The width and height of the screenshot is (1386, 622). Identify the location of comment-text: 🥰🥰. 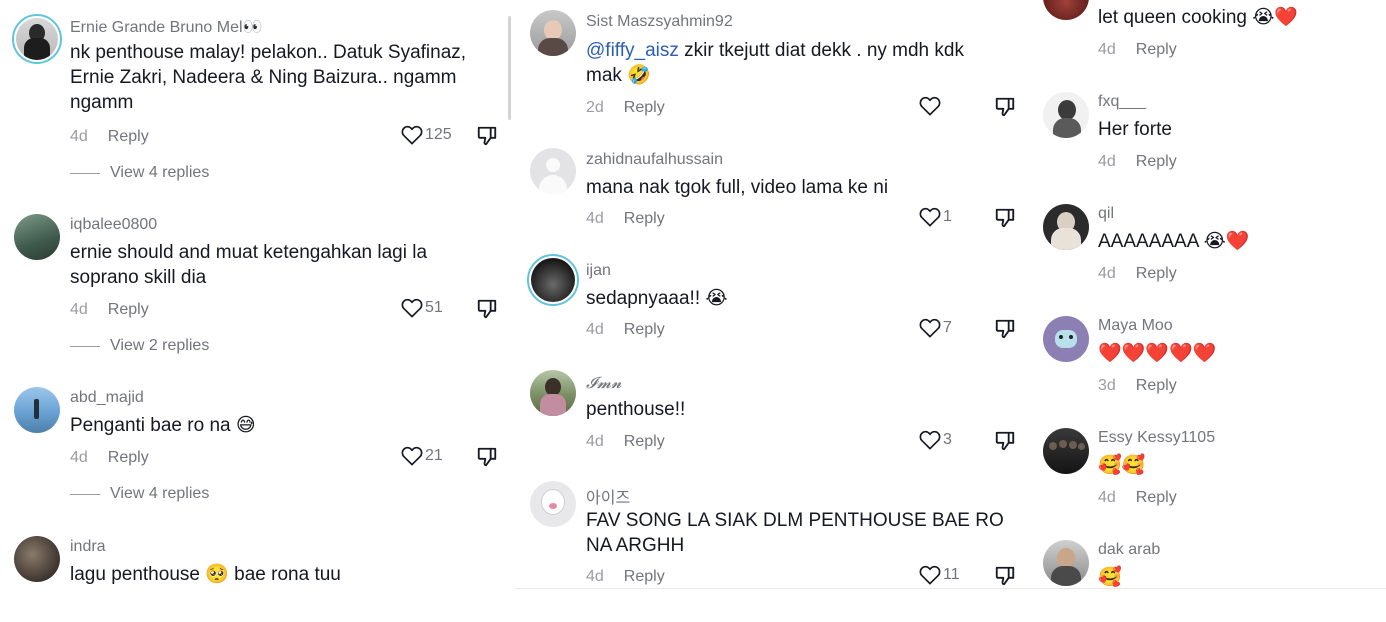
(1122, 465).